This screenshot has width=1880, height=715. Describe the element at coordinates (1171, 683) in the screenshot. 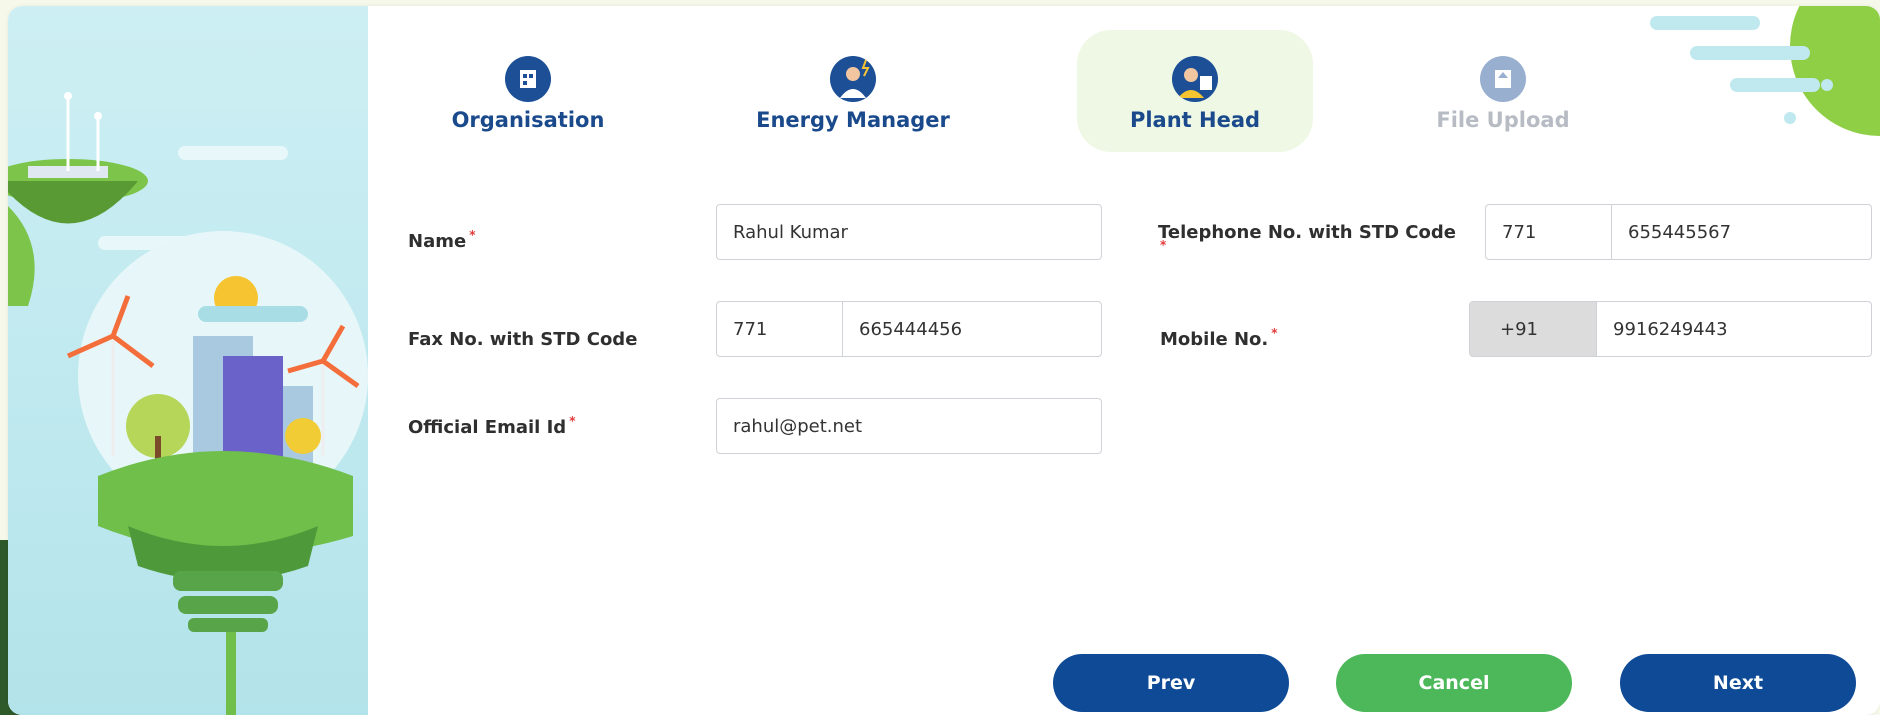

I see `prev-button: Prev` at that location.